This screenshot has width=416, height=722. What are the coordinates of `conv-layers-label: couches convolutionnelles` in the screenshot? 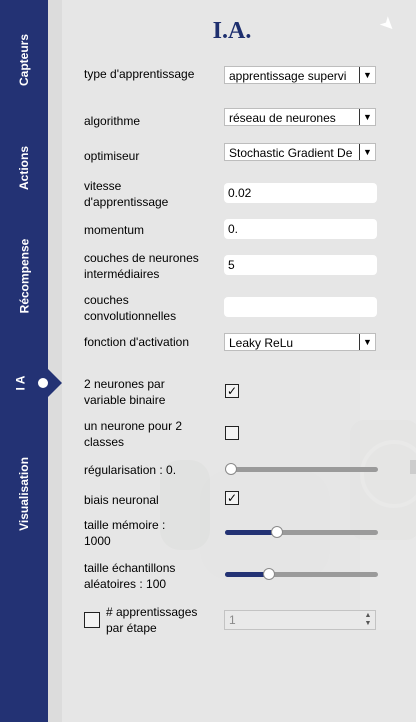 It's located at (130, 308).